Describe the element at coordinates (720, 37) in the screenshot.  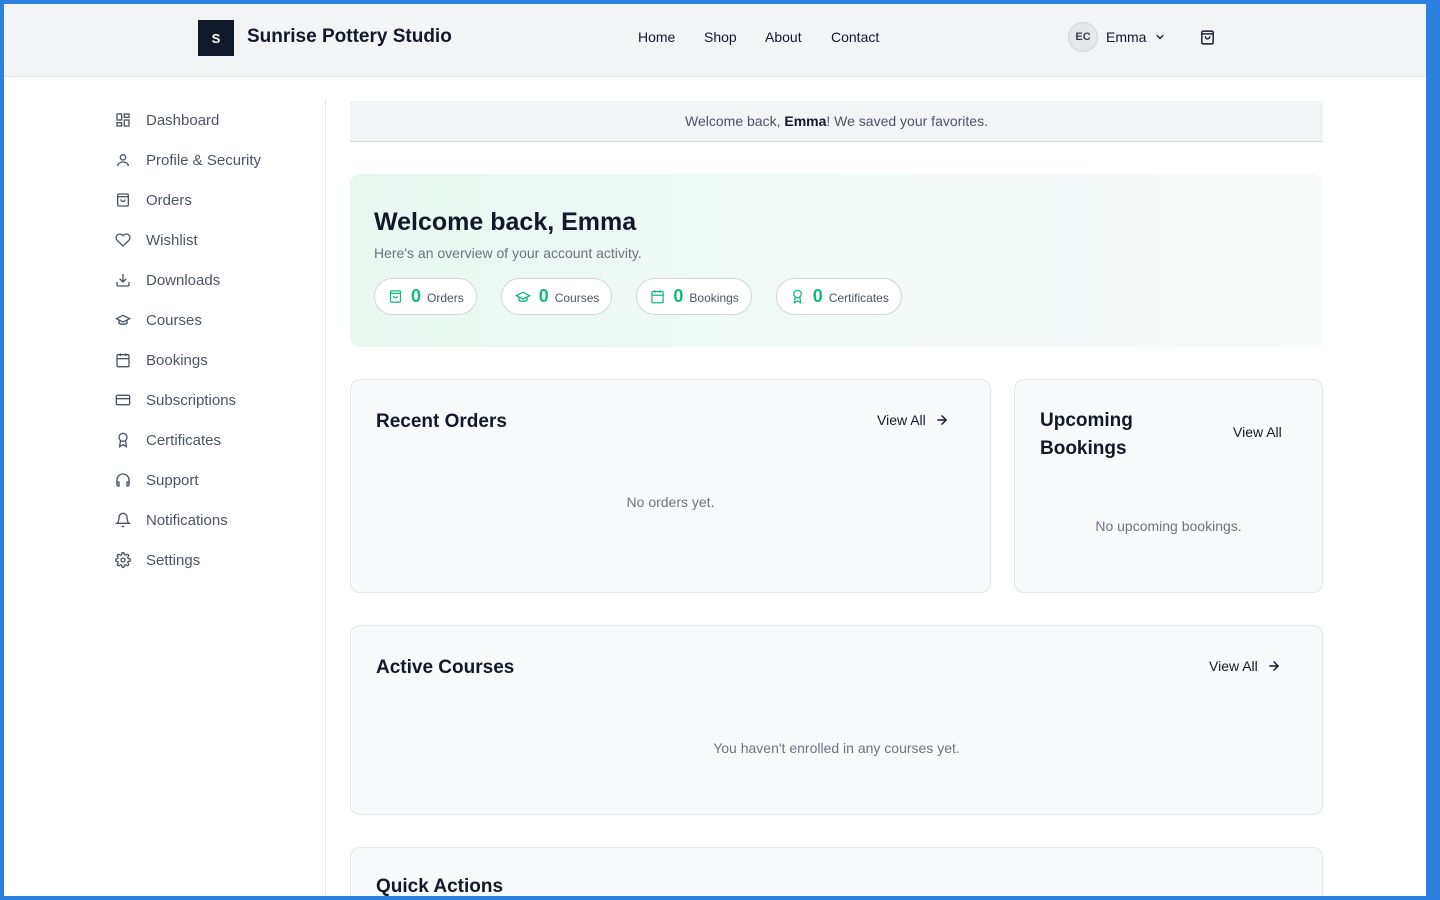
I see `nav-shop: Shop` at that location.